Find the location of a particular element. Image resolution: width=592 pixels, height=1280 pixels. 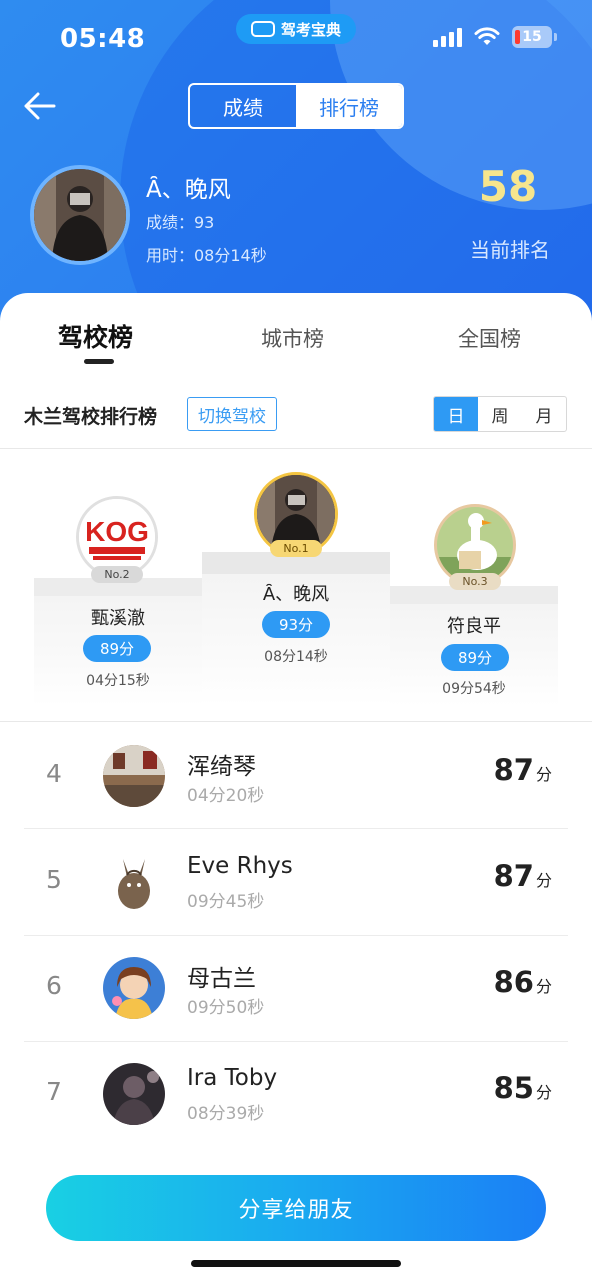

podium-time-second: 04分15秒 is located at coordinates (118, 681).